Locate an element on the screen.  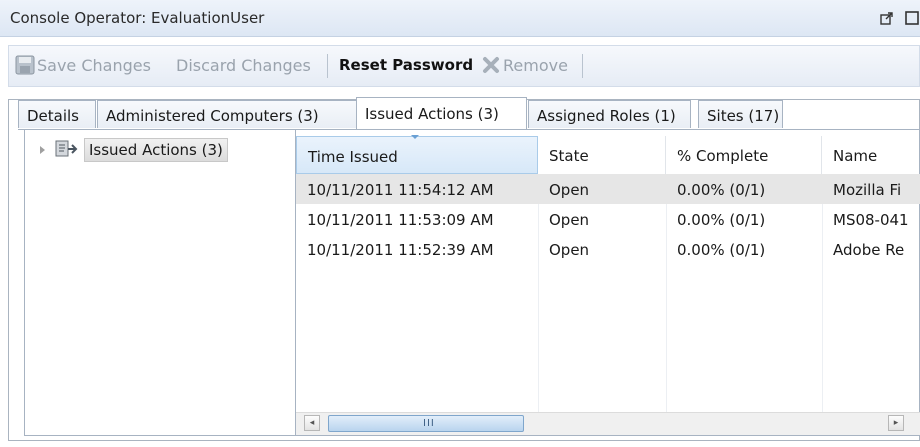
column-header-name: Name is located at coordinates (871, 155).